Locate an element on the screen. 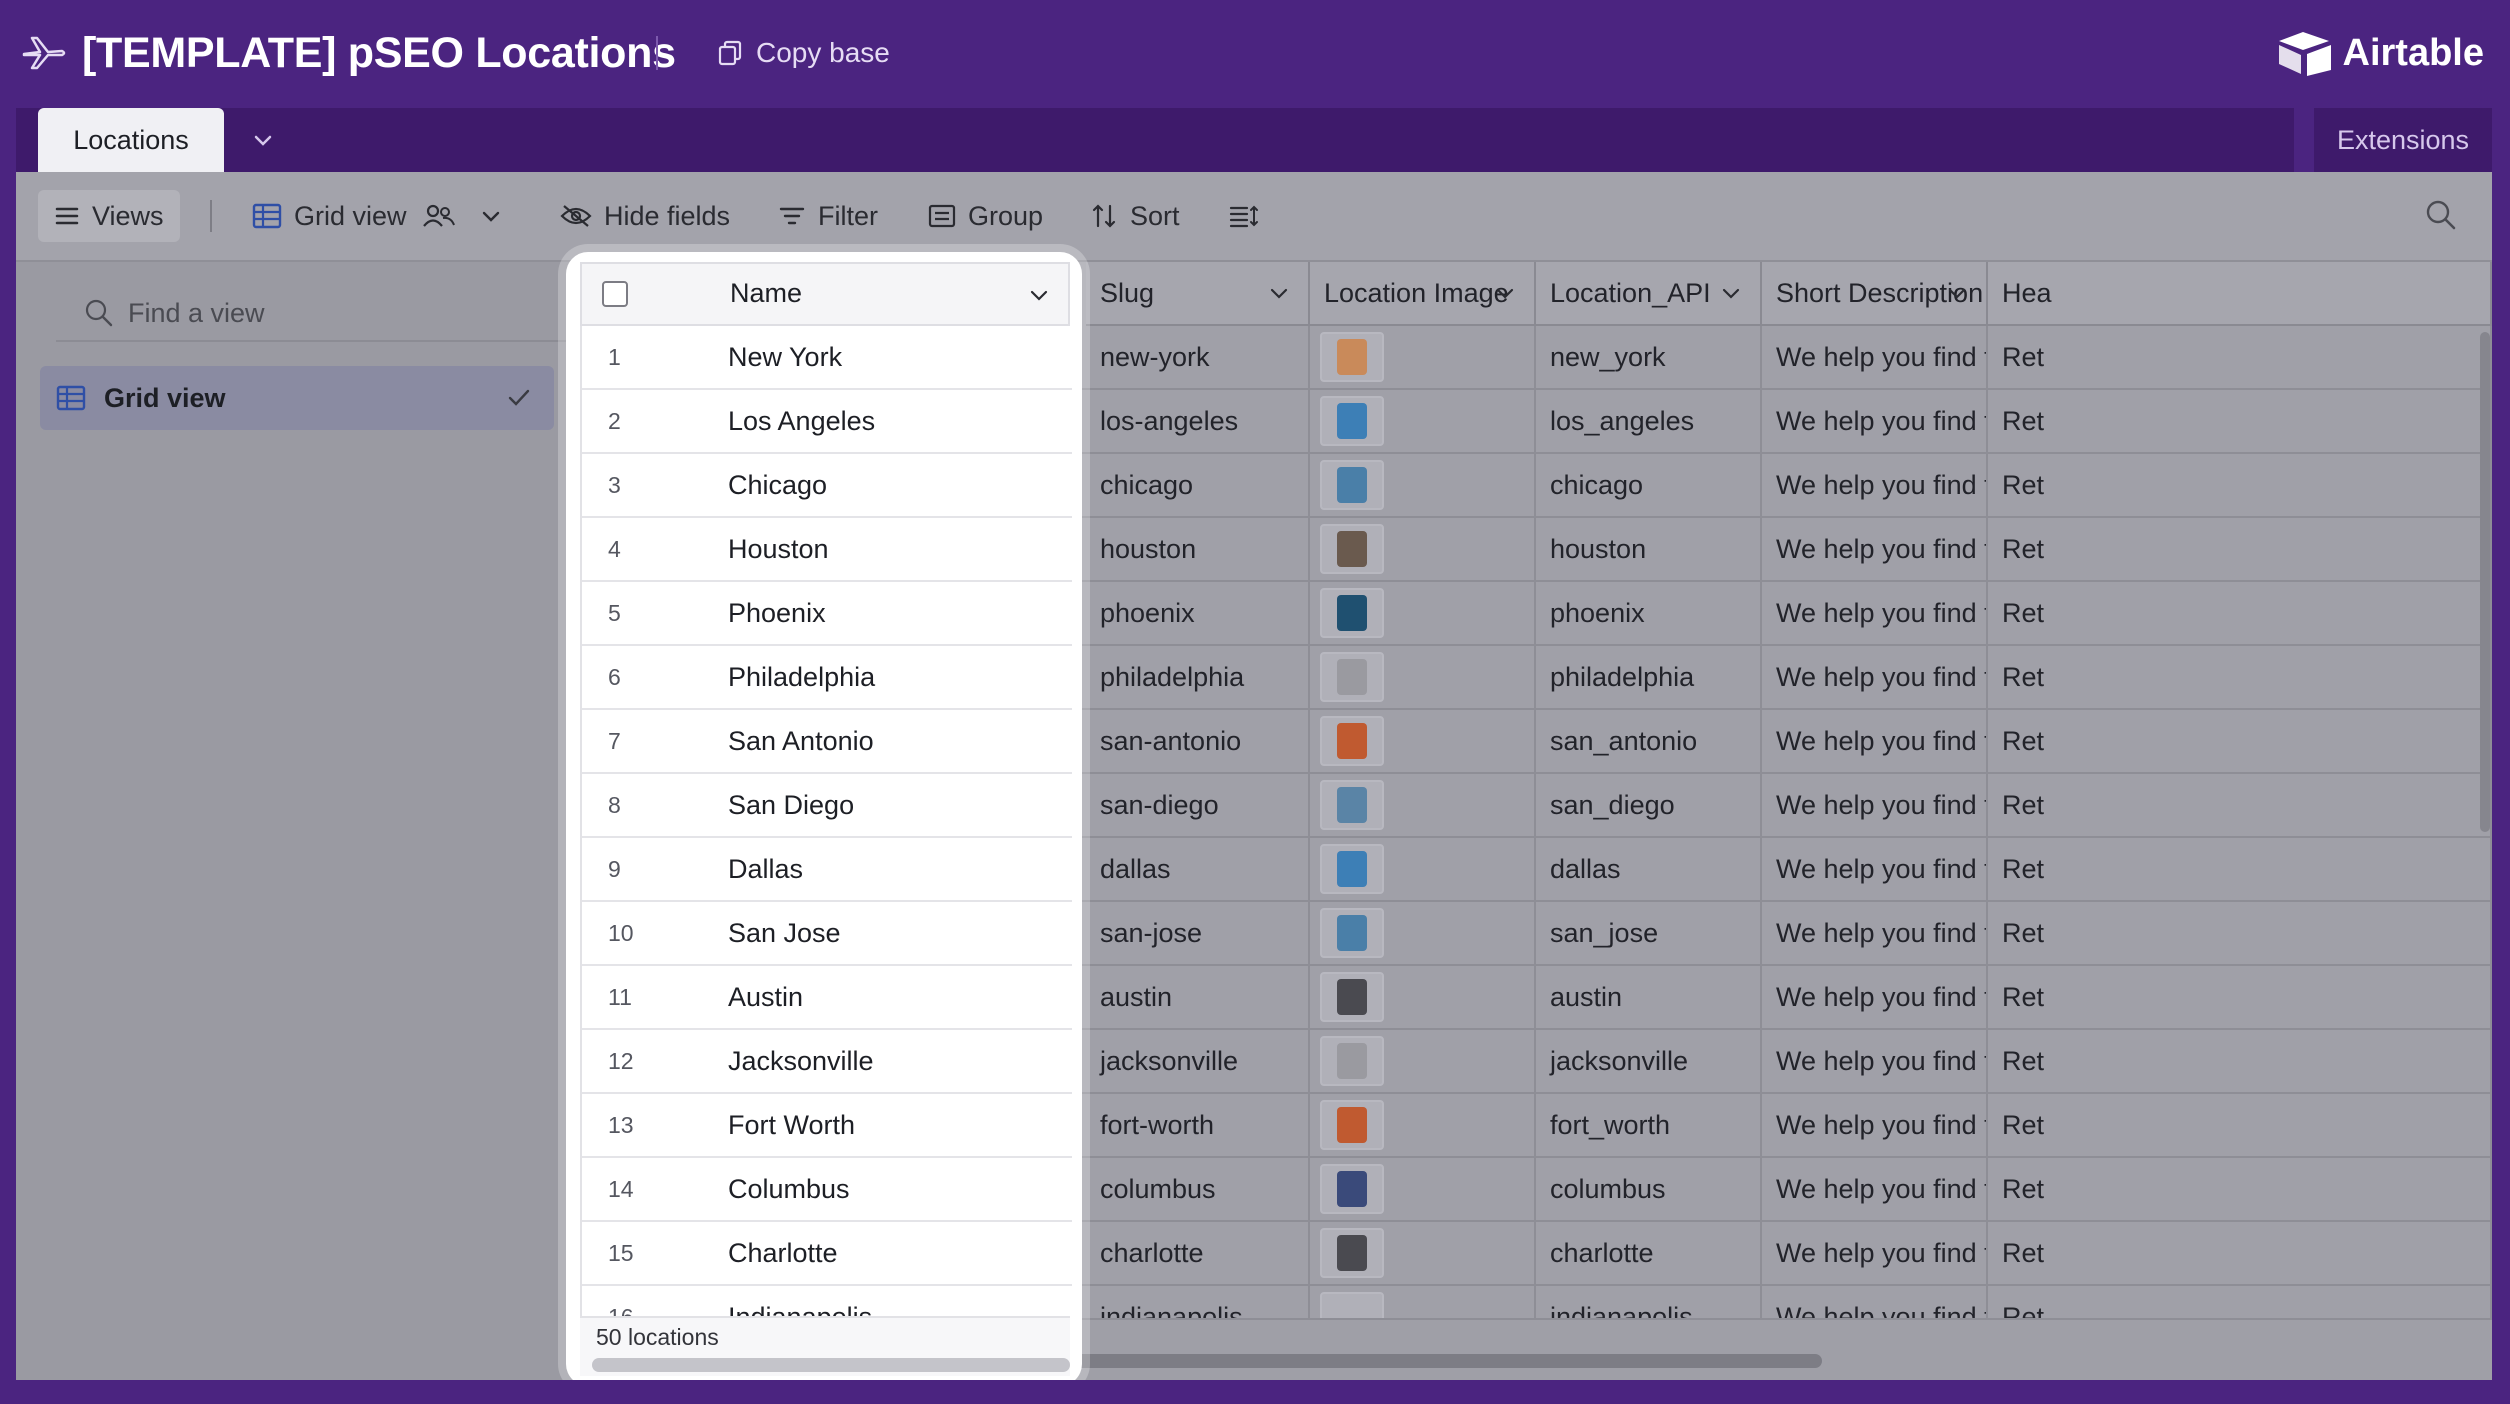 This screenshot has height=1404, width=2510. slug-cell: jacksonville is located at coordinates (1198, 1061).